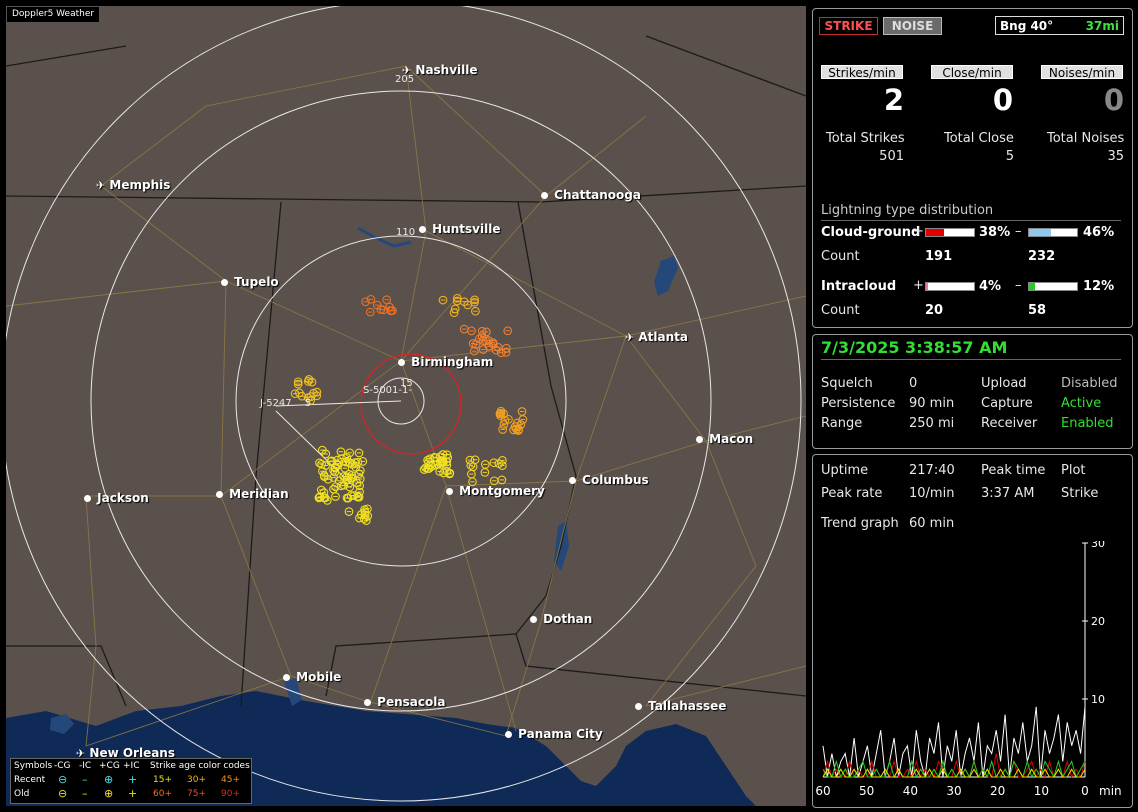  Describe the element at coordinates (1082, 72) in the screenshot. I see `noises-per-min-button: Noises/min` at that location.